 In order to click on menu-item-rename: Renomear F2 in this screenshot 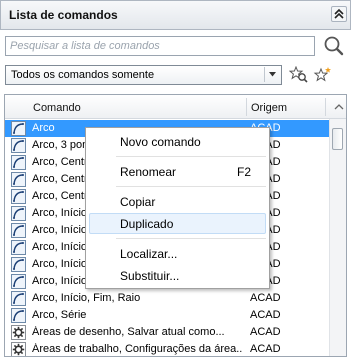, I will do `click(177, 171)`.